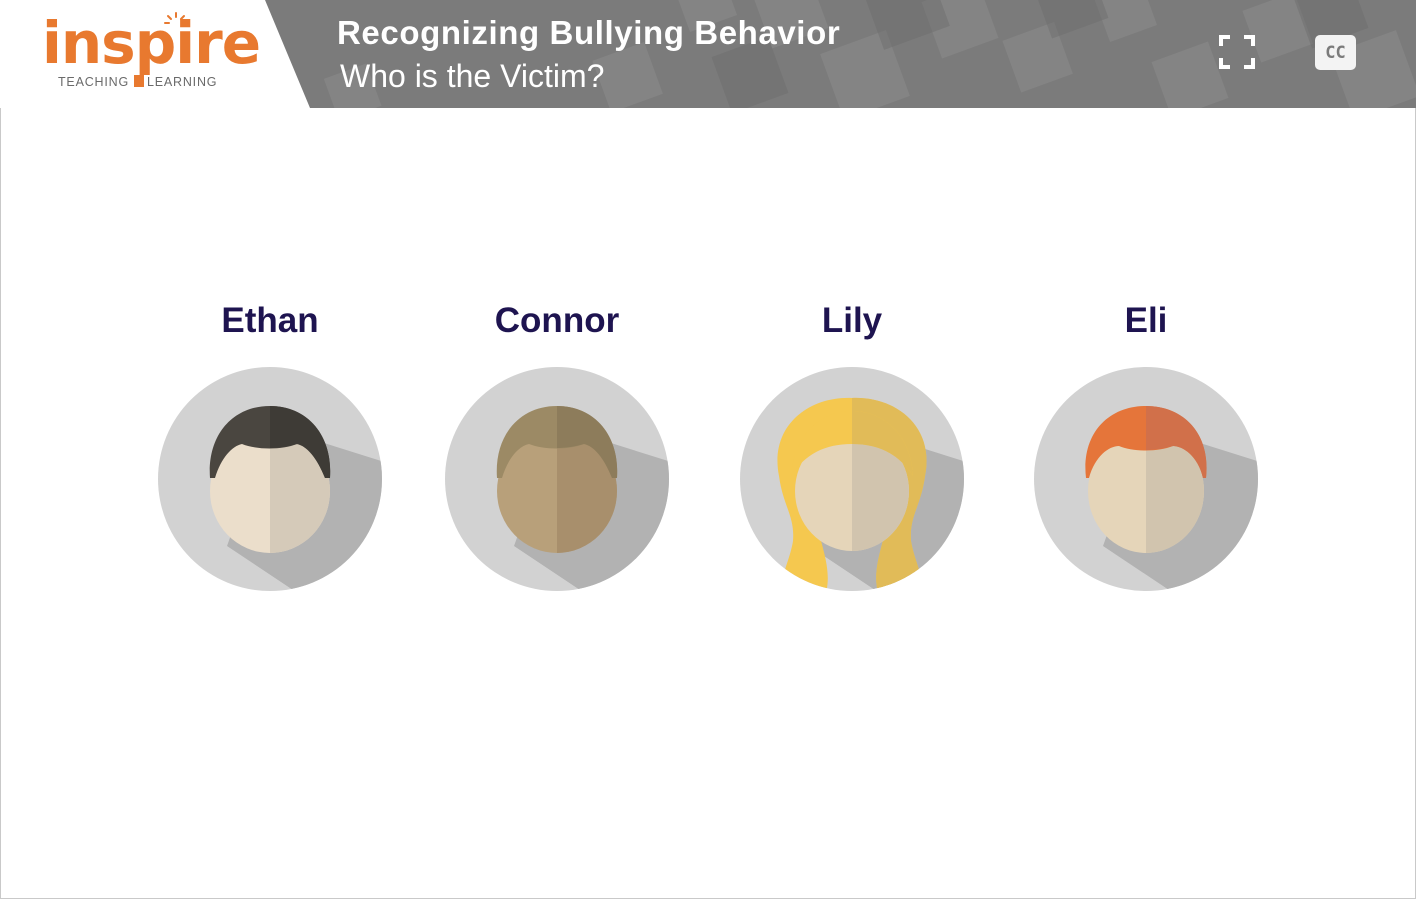 This screenshot has width=1416, height=900. What do you see at coordinates (557, 479) in the screenshot?
I see `avatar-boy-light-brown-hair-icon` at bounding box center [557, 479].